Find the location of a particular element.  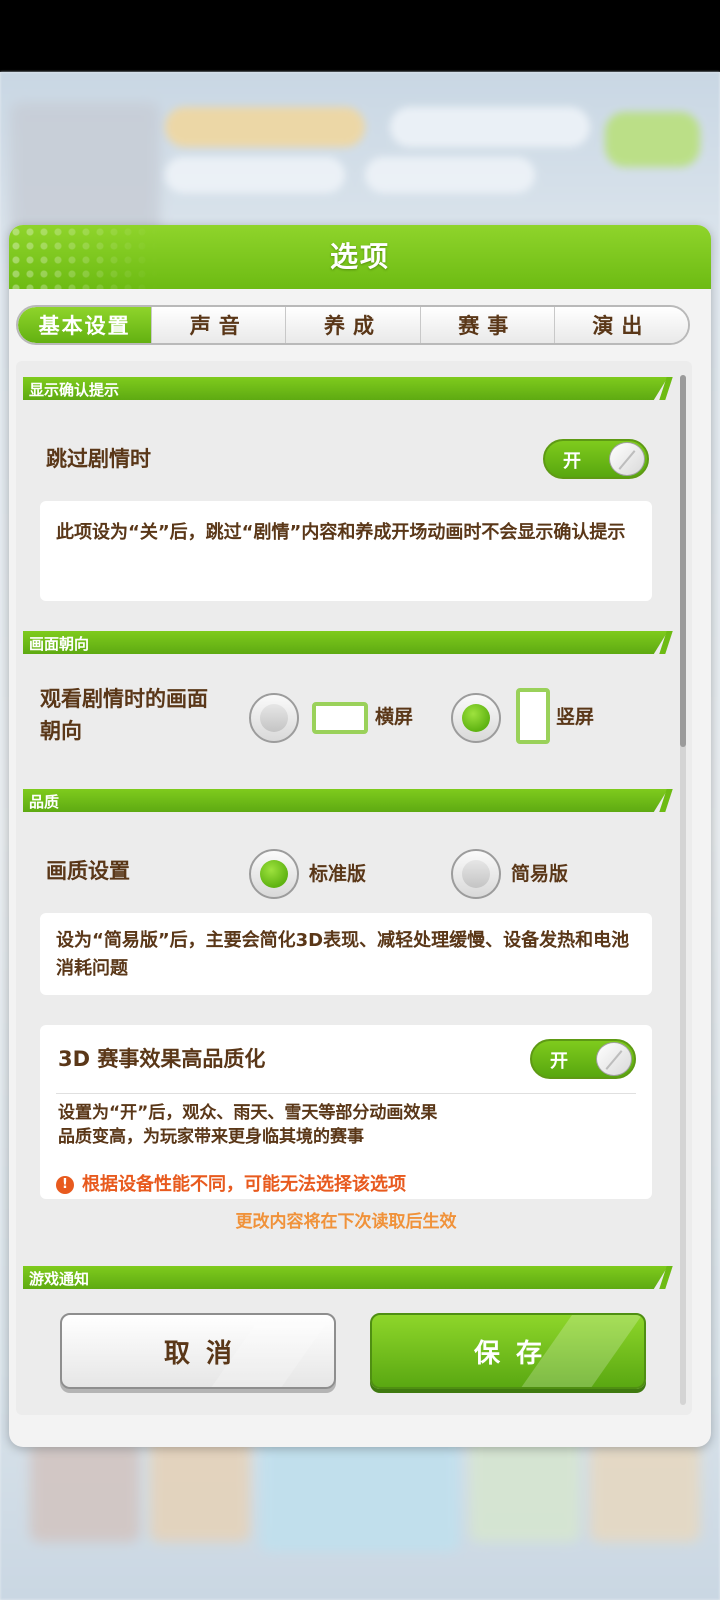

skip-story-label: 跳过剧情时 is located at coordinates (98, 459).